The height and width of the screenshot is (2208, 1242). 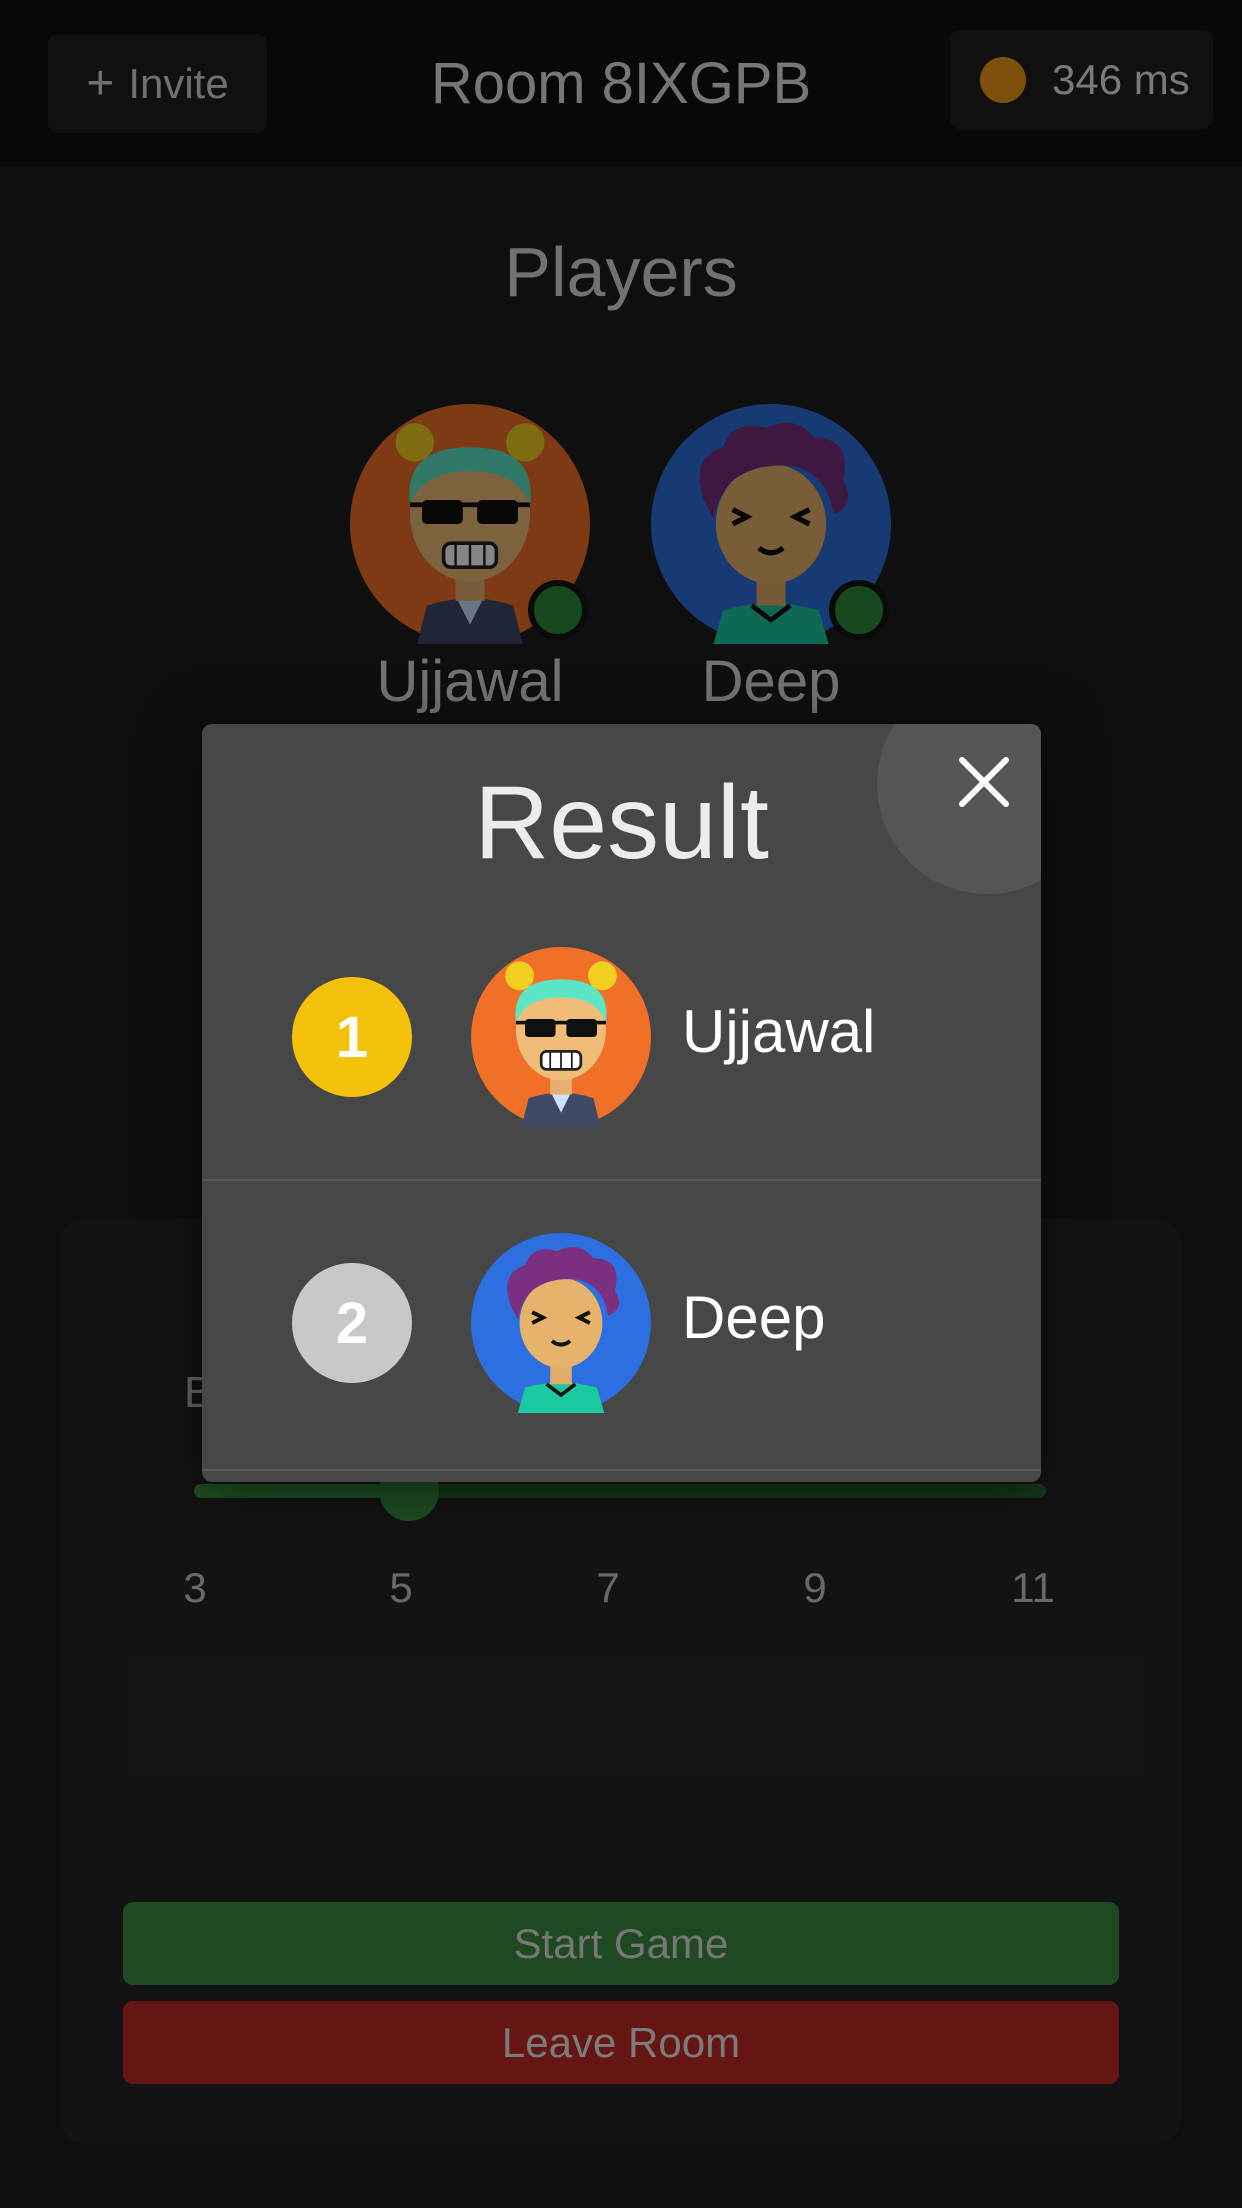 I want to click on modal-title: Result, so click(x=621, y=823).